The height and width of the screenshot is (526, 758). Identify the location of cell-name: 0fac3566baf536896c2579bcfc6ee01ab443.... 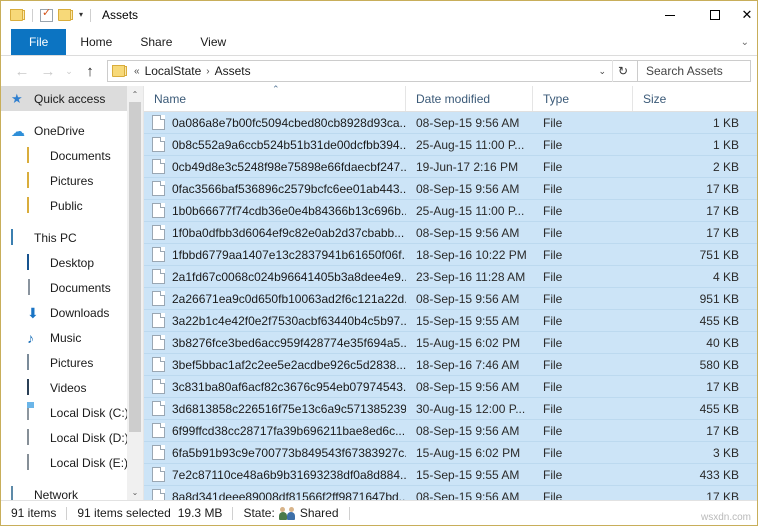
(275, 188).